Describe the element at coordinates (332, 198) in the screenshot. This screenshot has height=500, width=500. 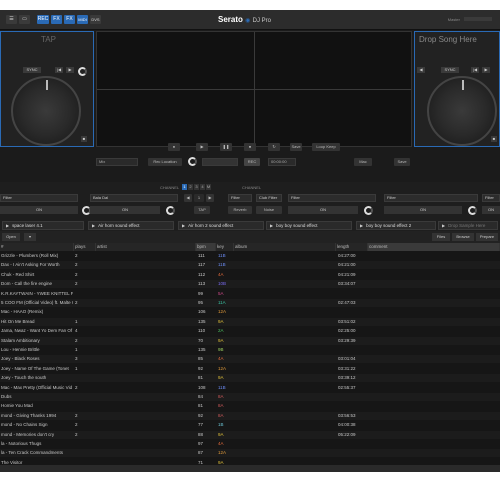
I see `fx-right-slot-1: Filter` at that location.